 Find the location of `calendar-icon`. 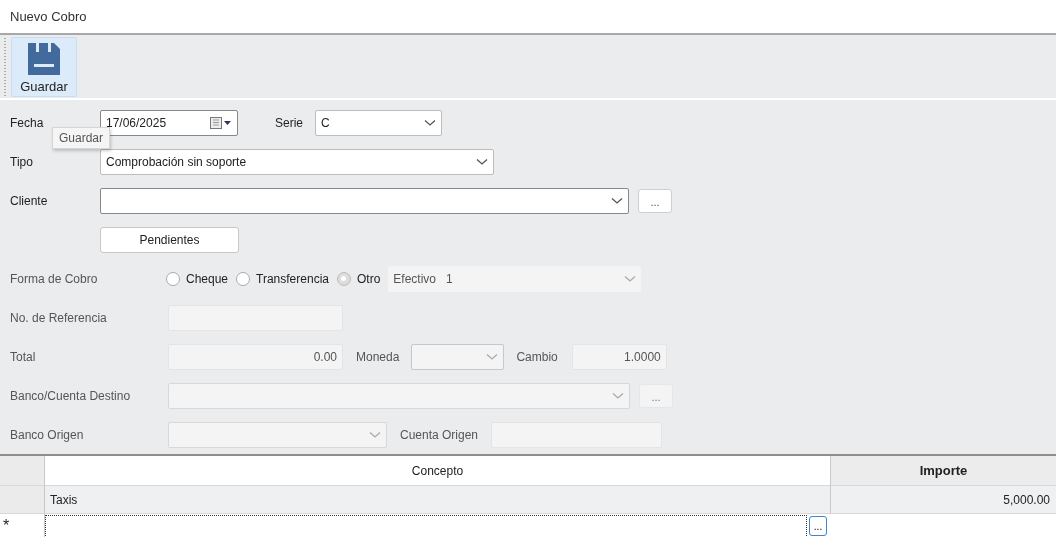

calendar-icon is located at coordinates (221, 122).